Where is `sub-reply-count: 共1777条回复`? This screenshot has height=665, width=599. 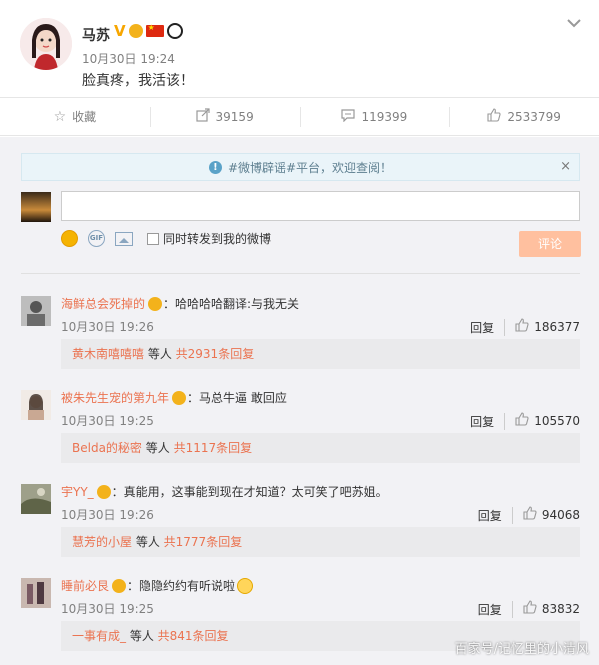
sub-reply-count: 共1777条回复 is located at coordinates (203, 542).